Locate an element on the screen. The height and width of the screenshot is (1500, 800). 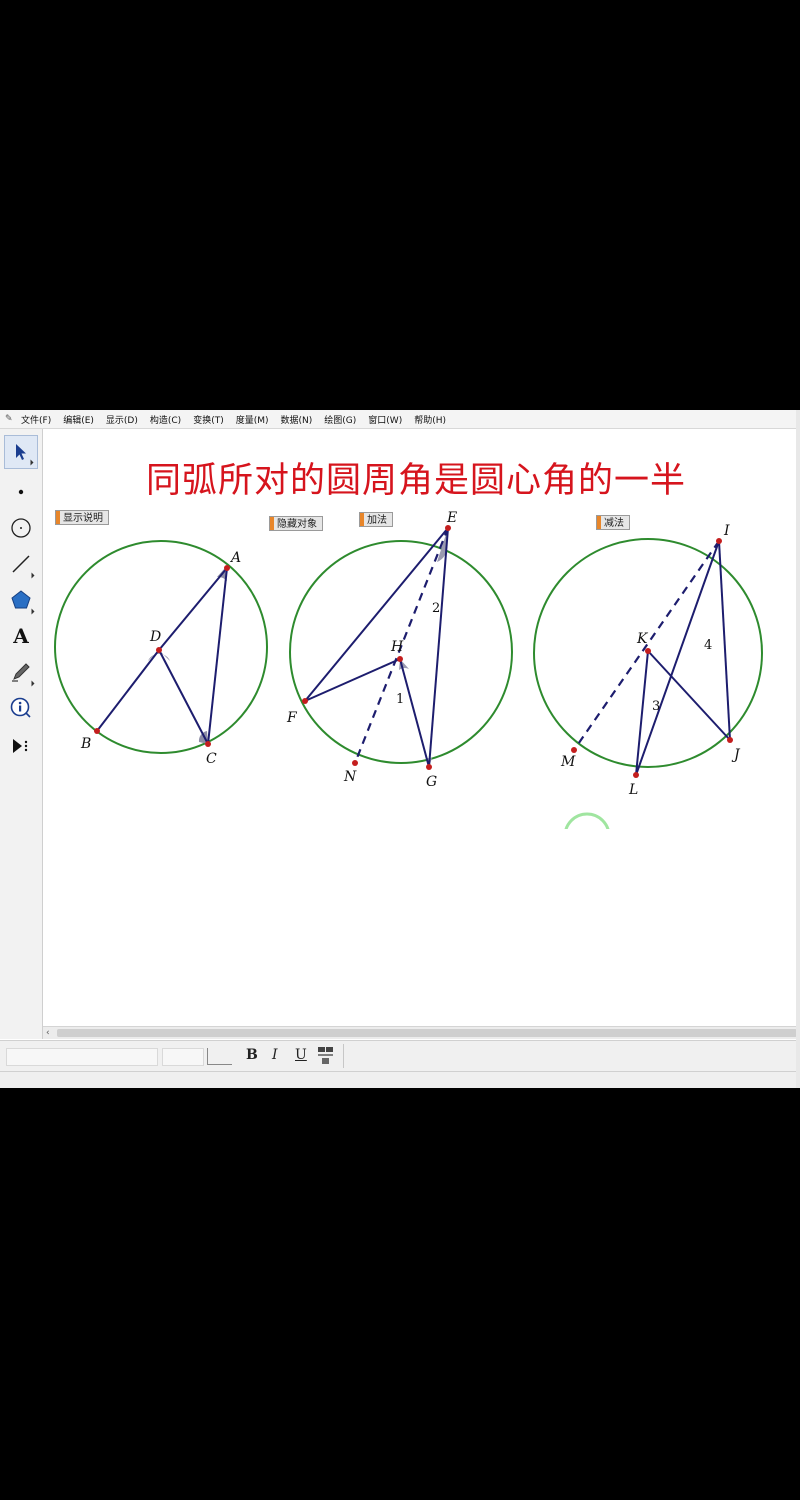
point-c is located at coordinates (208, 744).